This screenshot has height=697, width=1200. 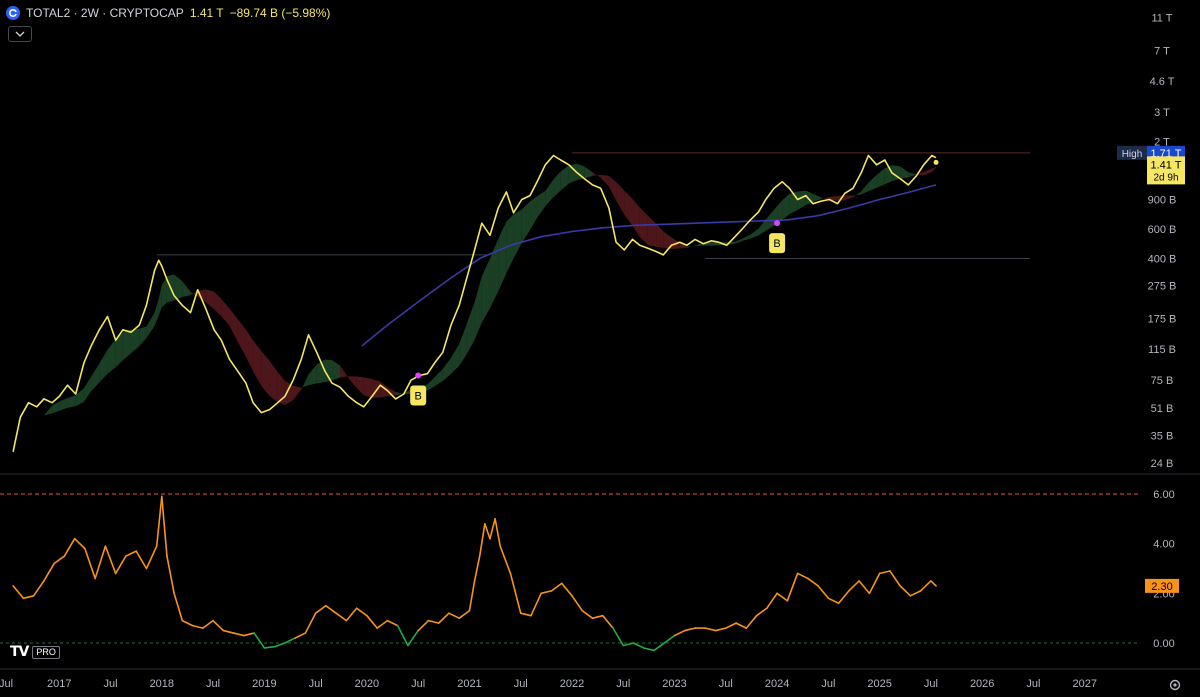 What do you see at coordinates (1162, 19) in the screenshot?
I see `price-tick-label: 11 T` at bounding box center [1162, 19].